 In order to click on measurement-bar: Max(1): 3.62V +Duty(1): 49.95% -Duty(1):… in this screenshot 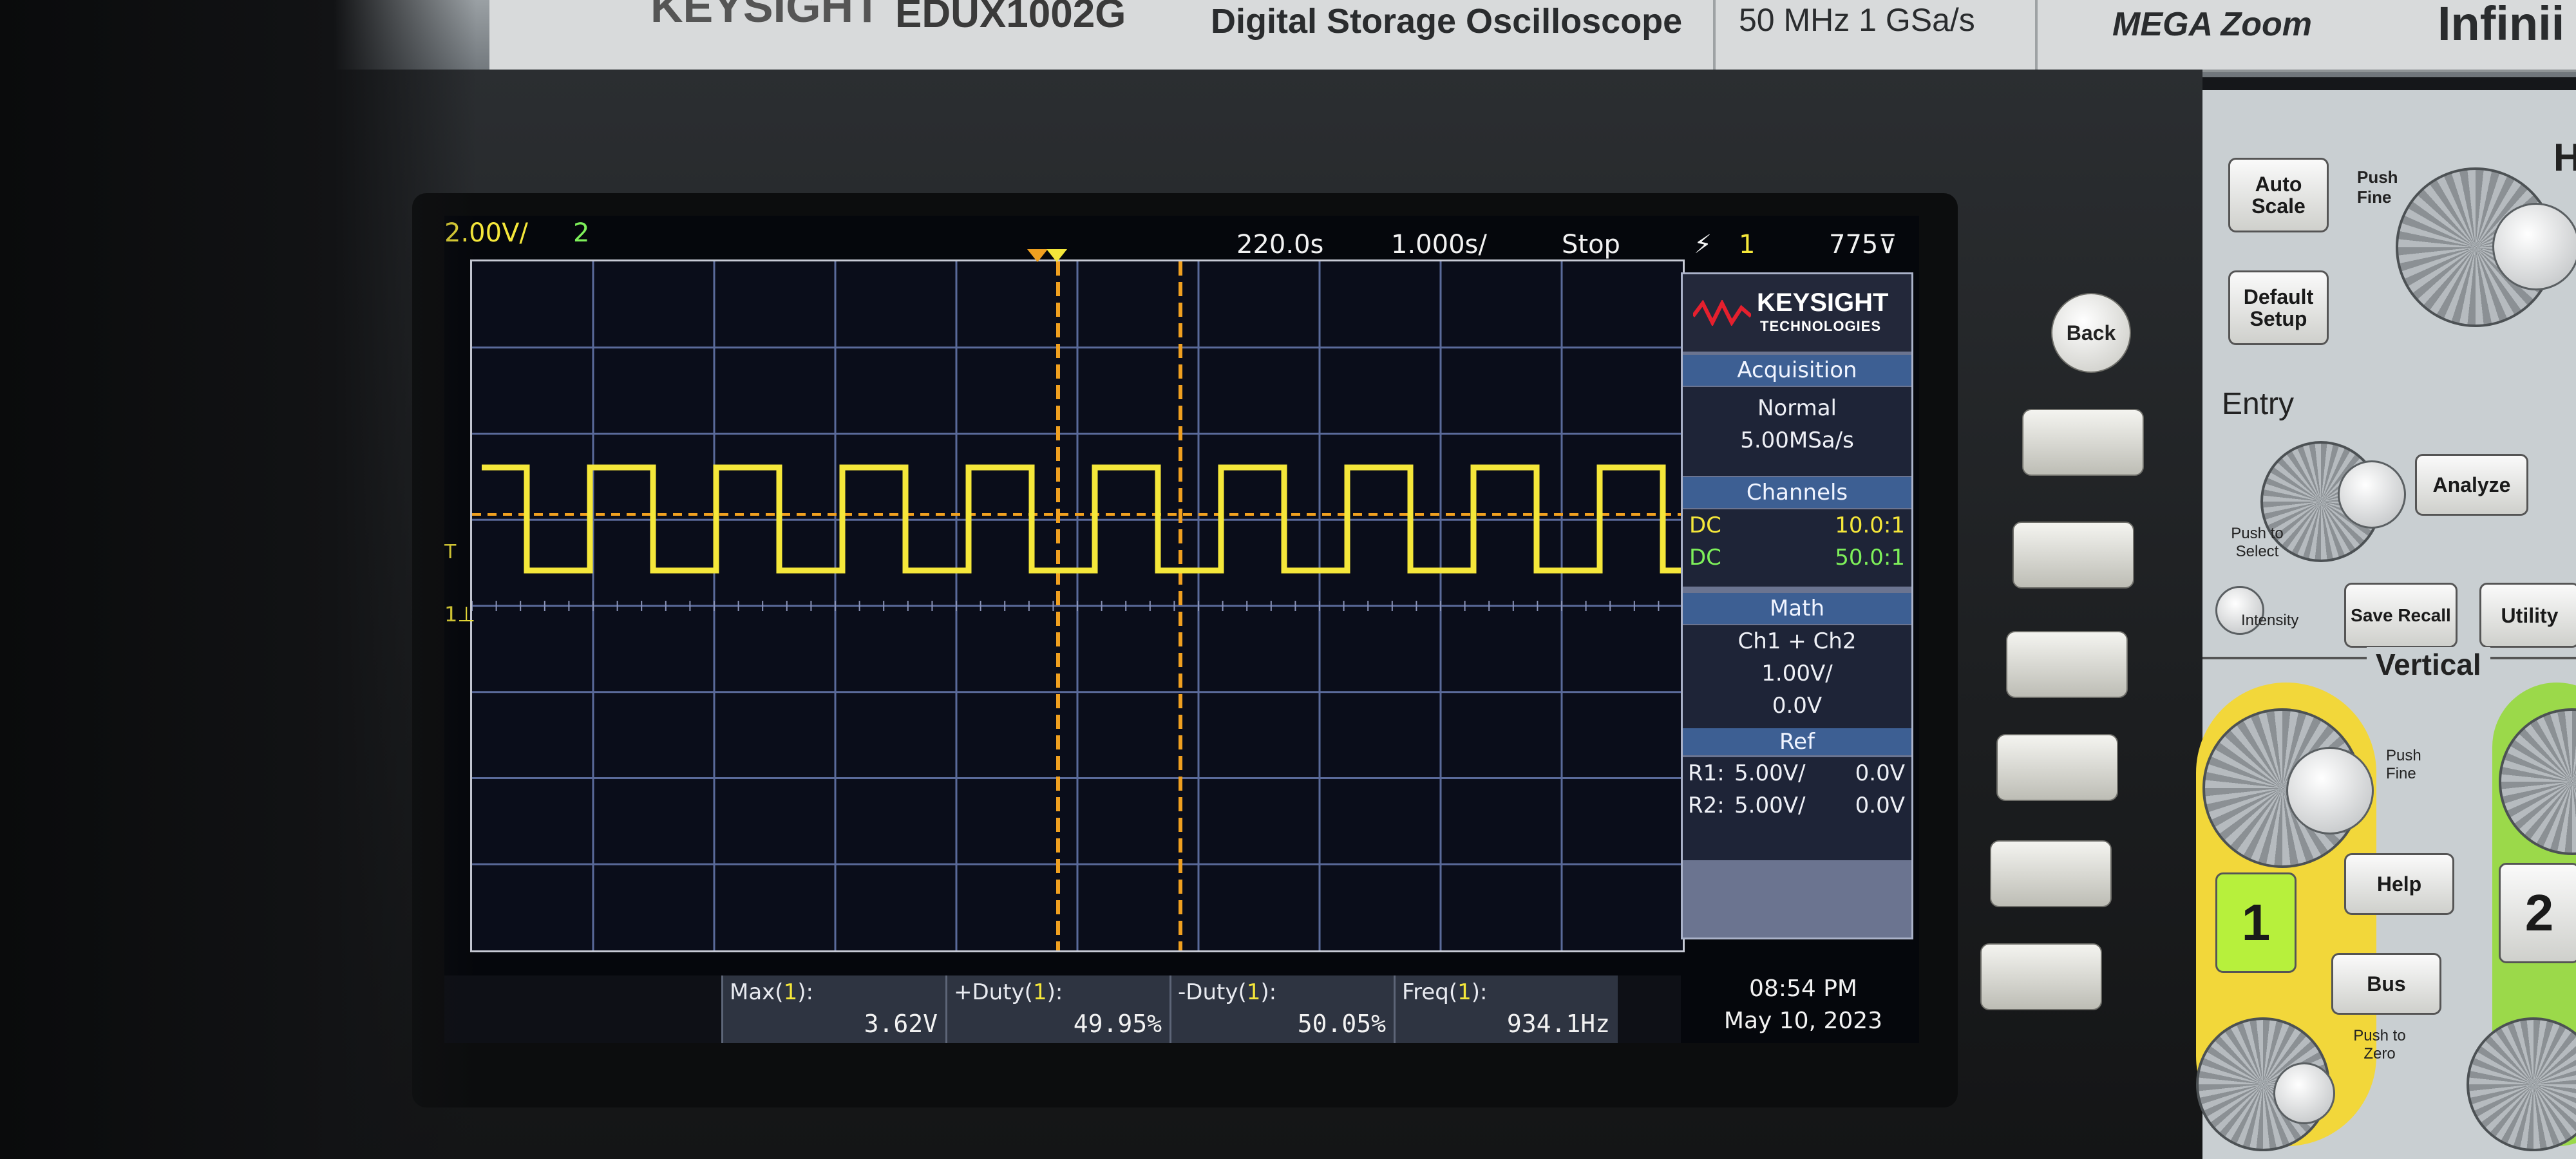, I will do `click(1062, 1009)`.